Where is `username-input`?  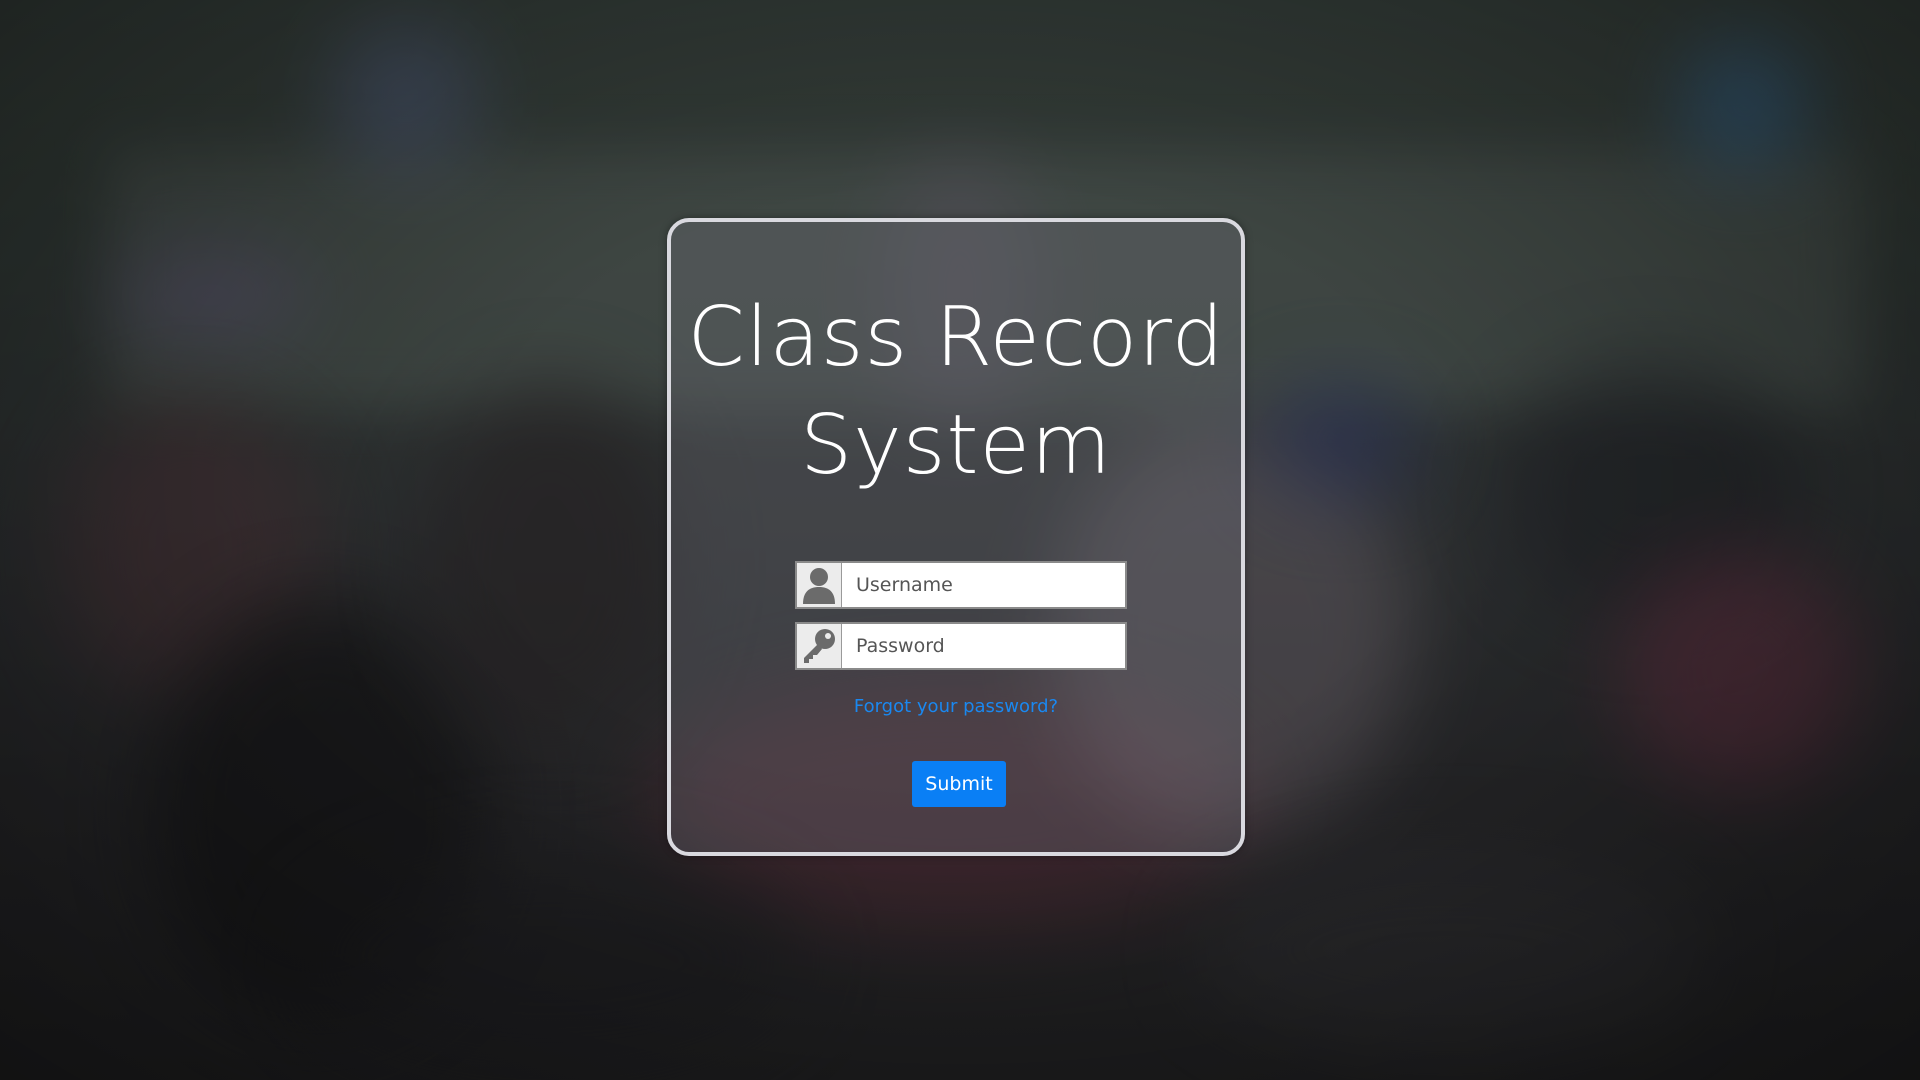
username-input is located at coordinates (983, 585).